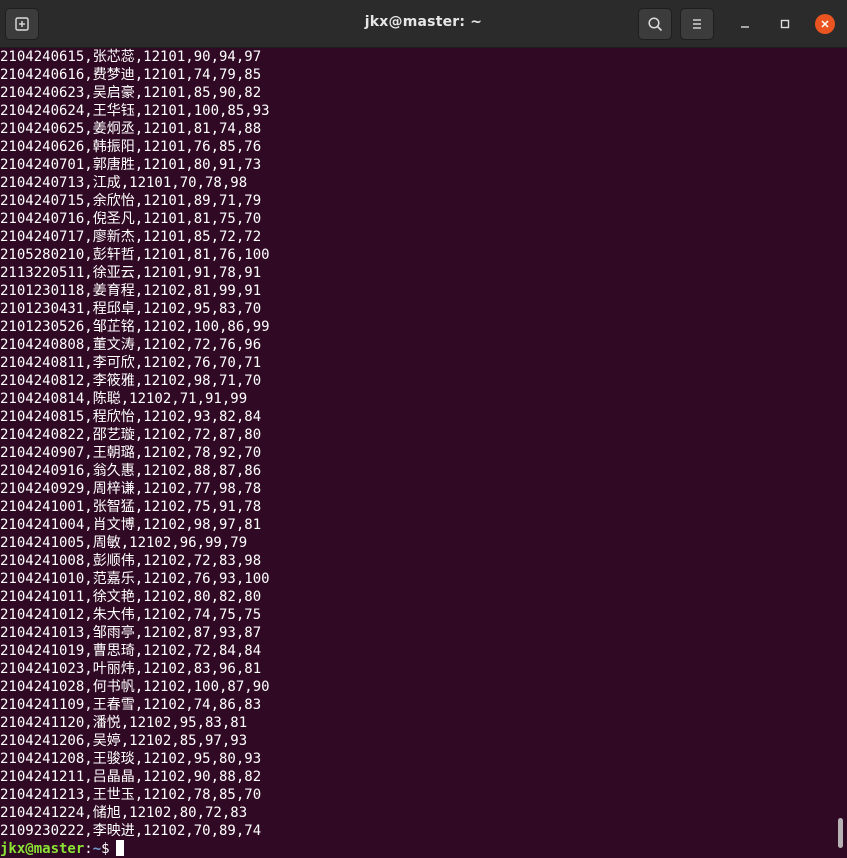 The width and height of the screenshot is (847, 858). I want to click on close-button, so click(825, 24).